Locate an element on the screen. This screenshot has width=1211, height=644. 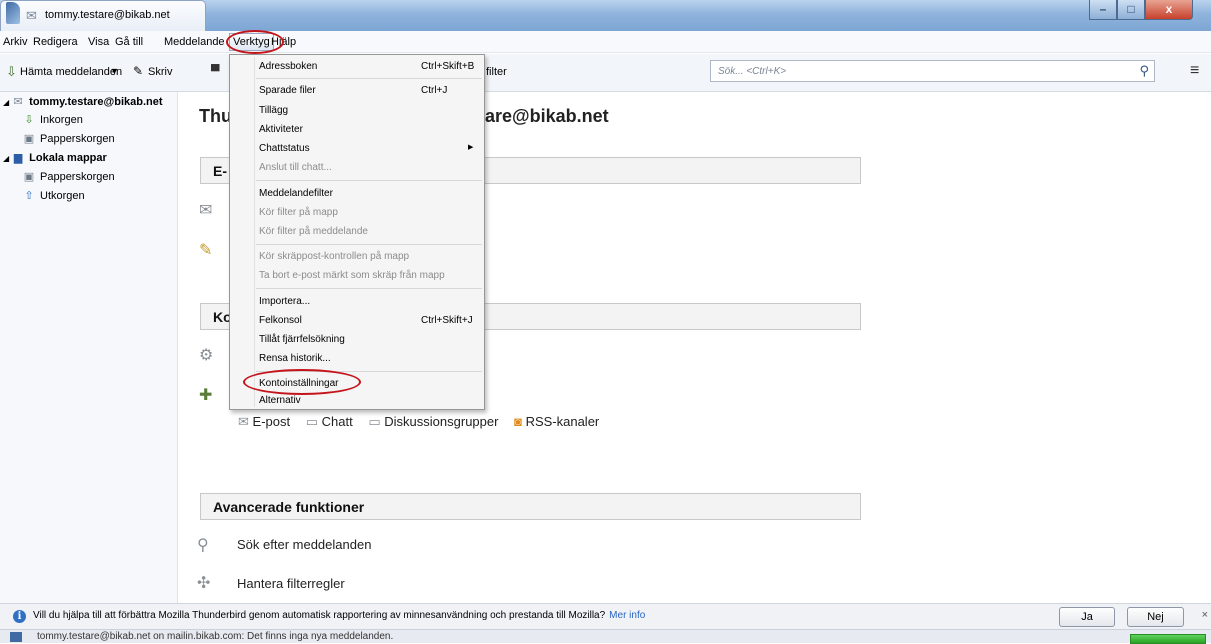
account-type-rss: RSS-kanaler is located at coordinates (563, 421).